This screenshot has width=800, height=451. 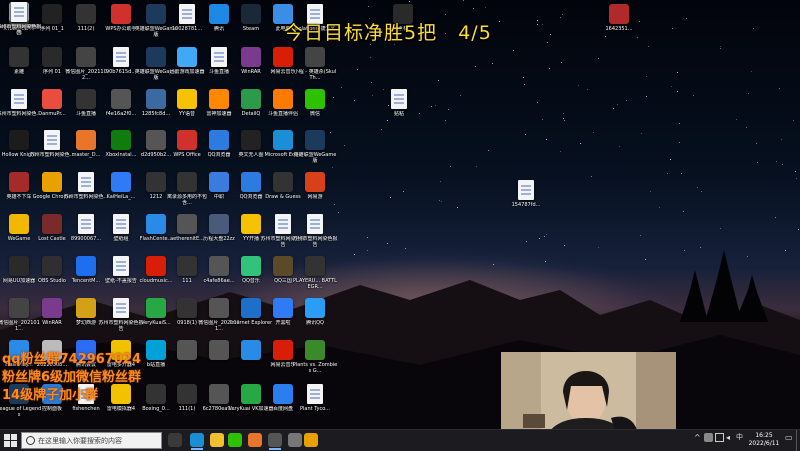 What do you see at coordinates (175, 440) in the screenshot?
I see `taskbar-task-view-icon` at bounding box center [175, 440].